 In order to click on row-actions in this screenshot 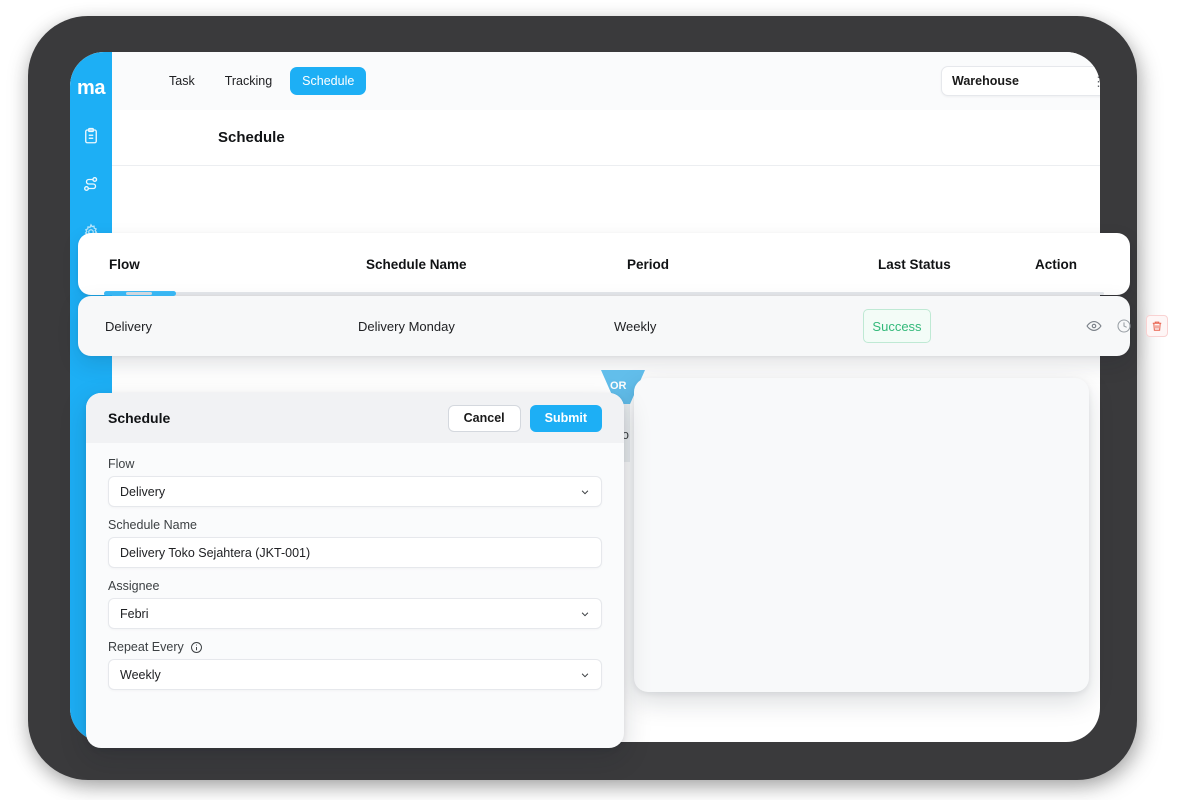, I will do `click(1127, 326)`.